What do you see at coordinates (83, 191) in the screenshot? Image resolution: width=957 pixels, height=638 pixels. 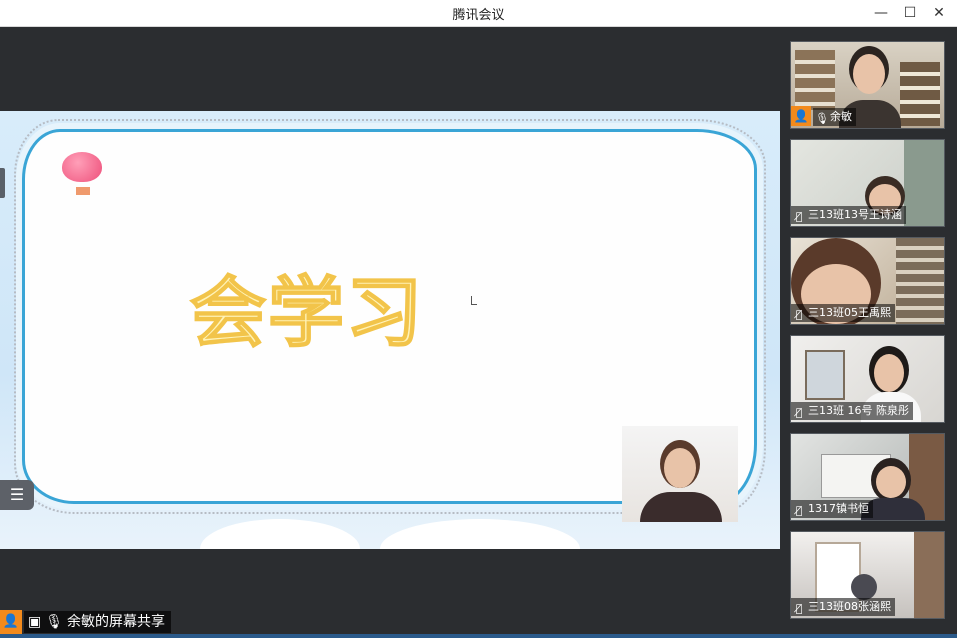 I see `balloon-basket-icon` at bounding box center [83, 191].